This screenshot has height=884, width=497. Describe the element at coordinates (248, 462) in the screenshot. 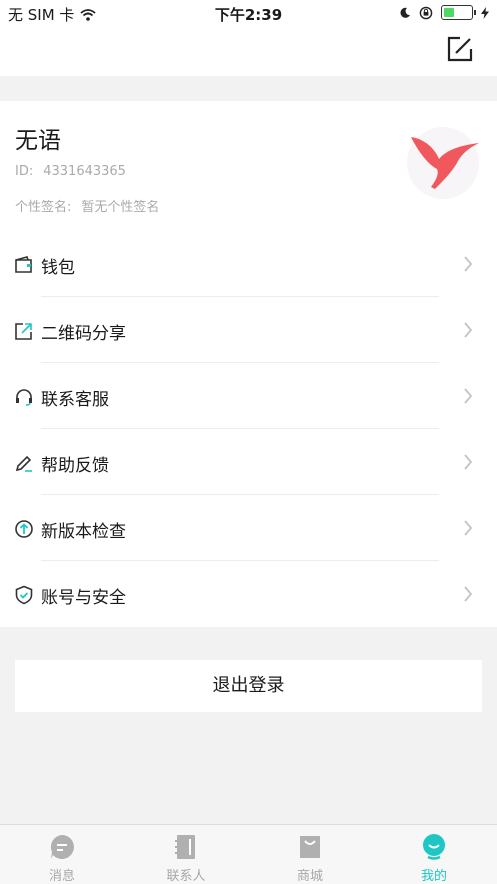

I see `menu-item-help-feedback: 帮助反馈` at that location.